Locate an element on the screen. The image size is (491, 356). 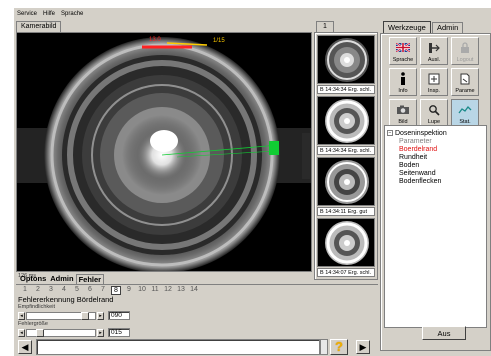
tab-camera-image: Kamerabild is located at coordinates (39, 26).